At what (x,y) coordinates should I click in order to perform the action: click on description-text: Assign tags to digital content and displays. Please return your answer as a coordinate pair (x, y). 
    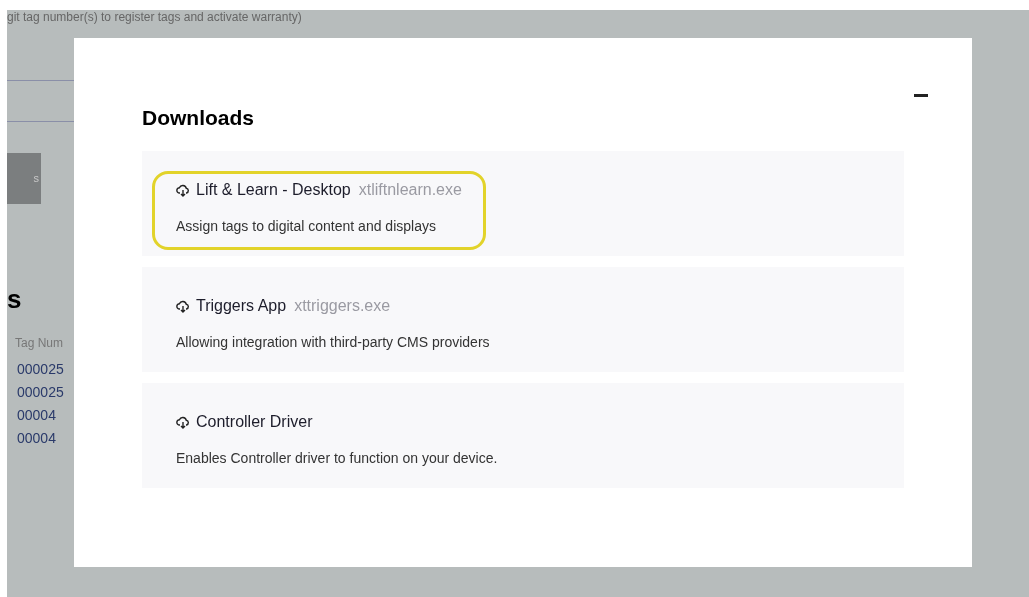
    Looking at the image, I should click on (306, 226).